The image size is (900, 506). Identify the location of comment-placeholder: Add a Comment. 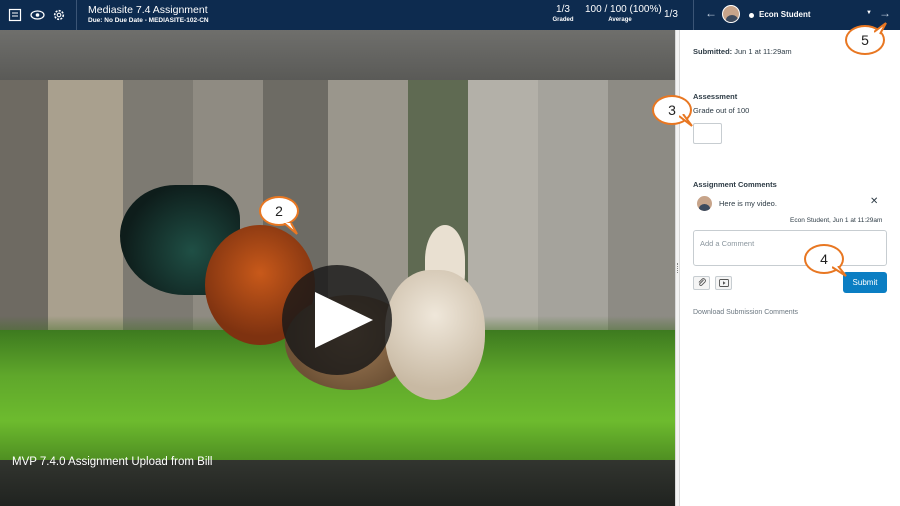
(727, 243).